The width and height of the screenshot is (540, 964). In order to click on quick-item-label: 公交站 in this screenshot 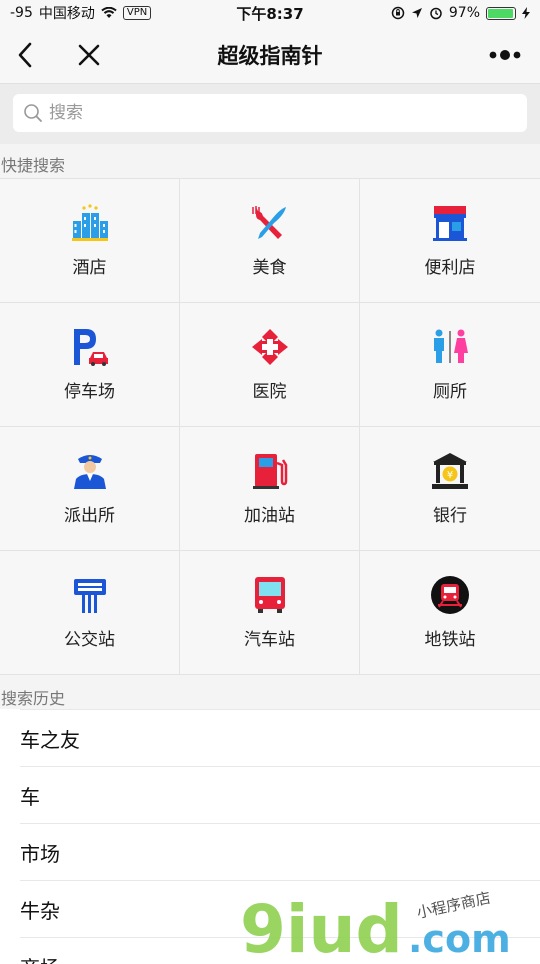, I will do `click(89, 640)`.